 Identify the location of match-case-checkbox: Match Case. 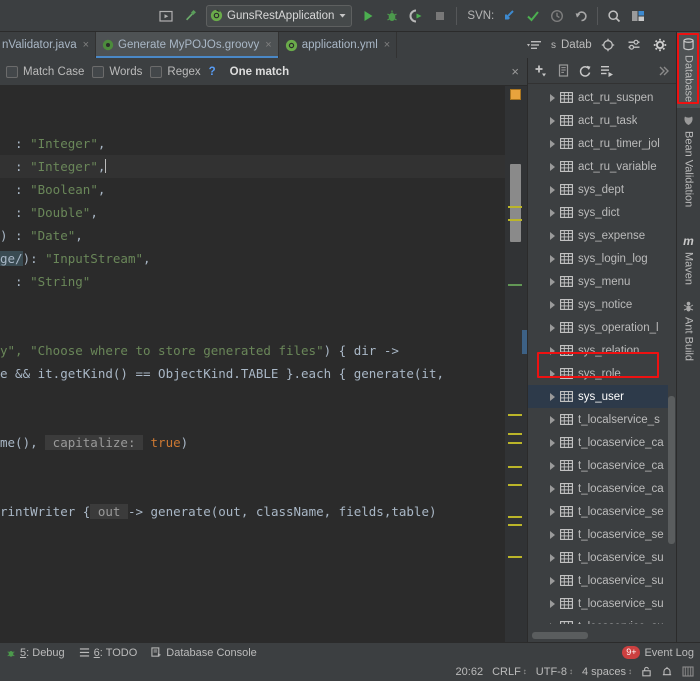
(45, 71).